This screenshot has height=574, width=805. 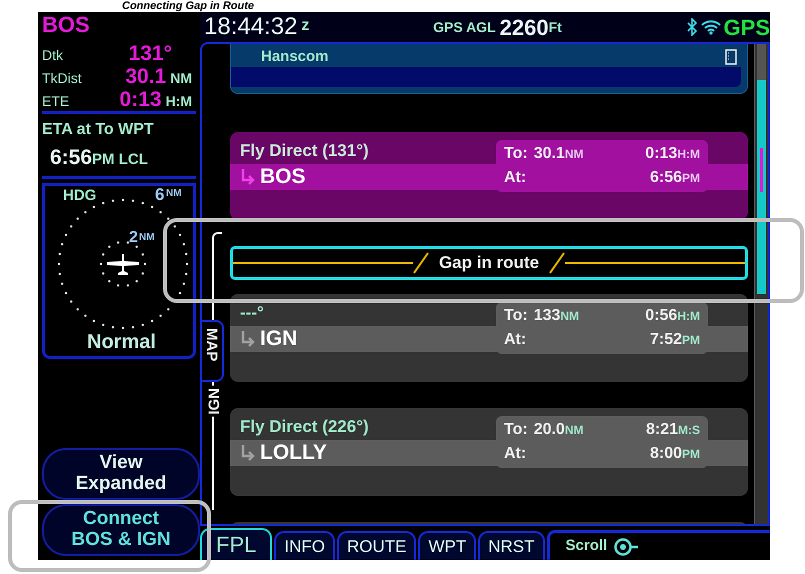 What do you see at coordinates (549, 429) in the screenshot?
I see `distance-value: 20.0` at bounding box center [549, 429].